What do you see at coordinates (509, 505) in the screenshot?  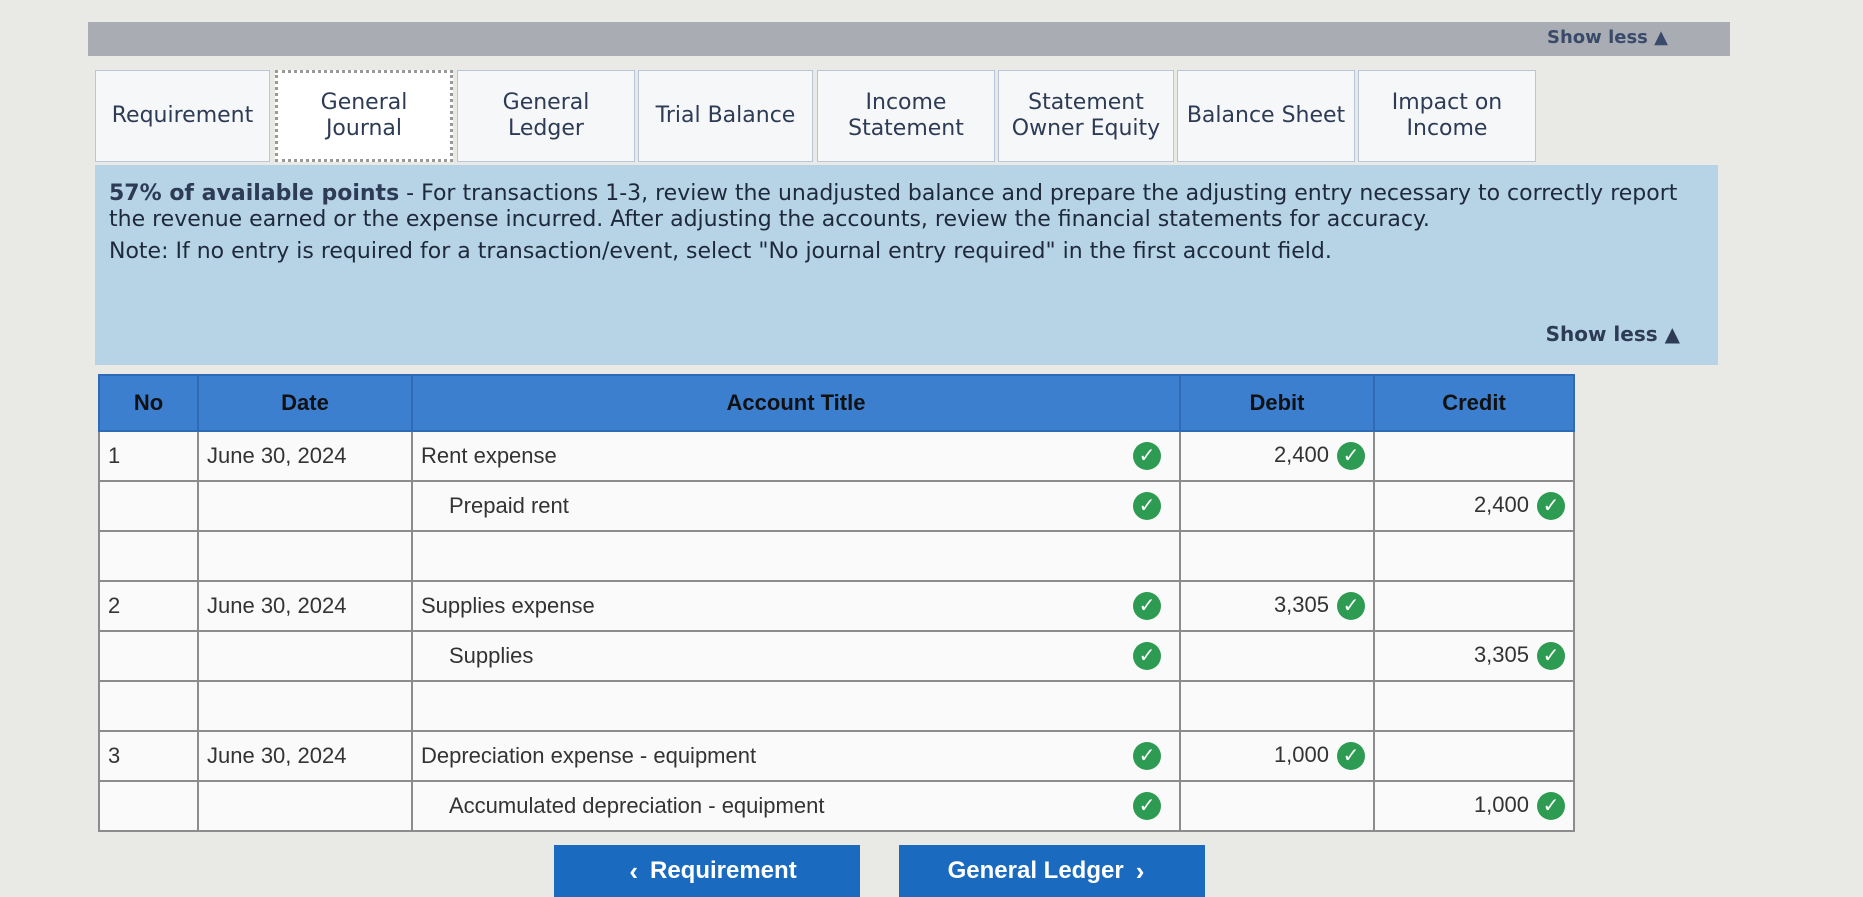 I see `account-name: Prepaid rent` at bounding box center [509, 505].